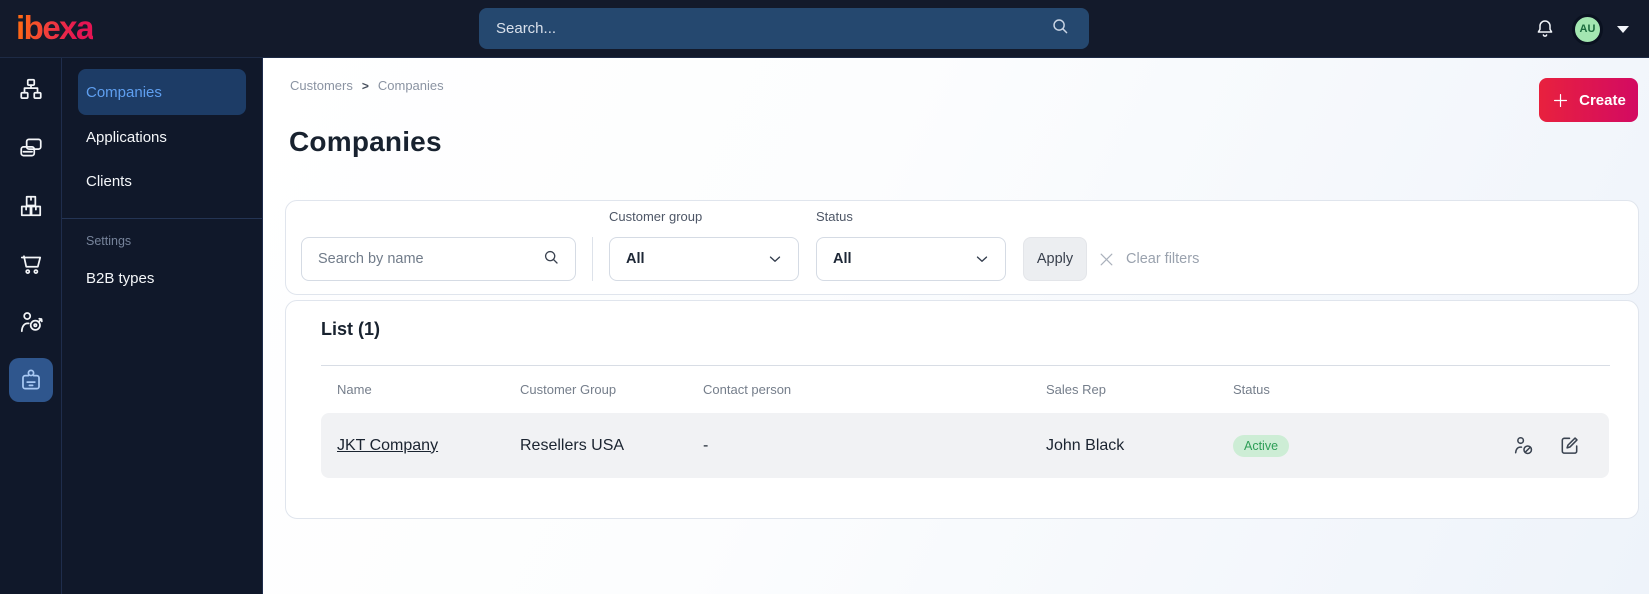 The height and width of the screenshot is (594, 1649). I want to click on create-button: Create, so click(1588, 100).